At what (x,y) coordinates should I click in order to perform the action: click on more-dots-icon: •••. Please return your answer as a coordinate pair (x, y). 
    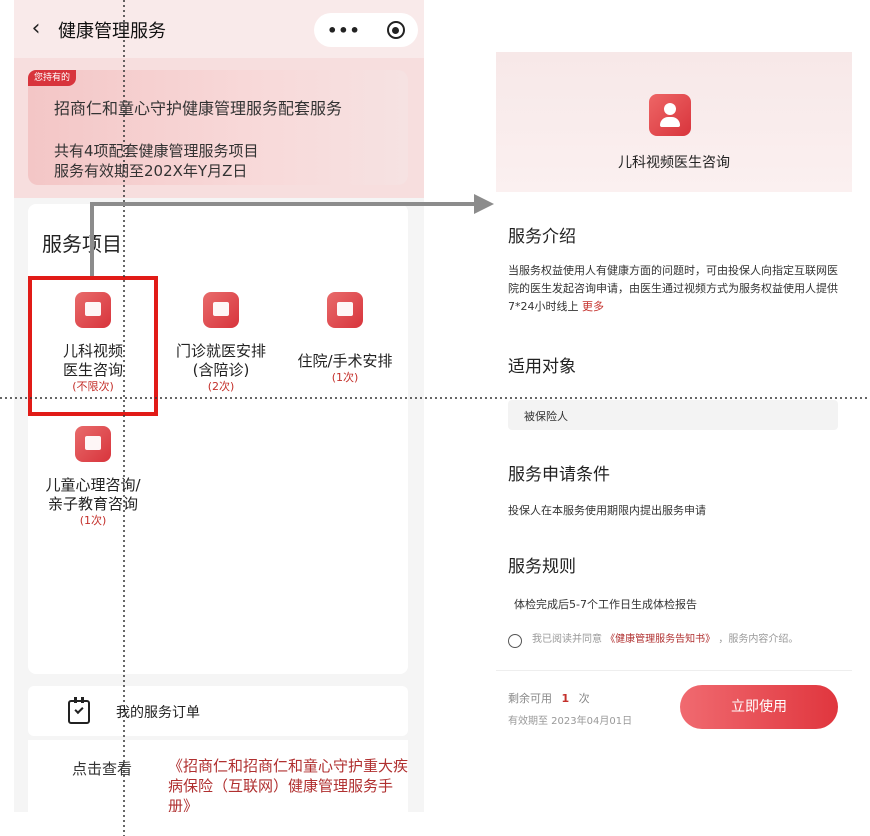
    Looking at the image, I should click on (344, 30).